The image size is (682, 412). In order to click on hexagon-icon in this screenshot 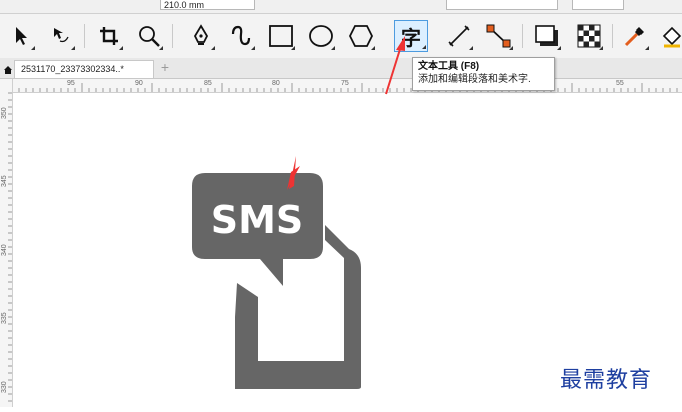, I will do `click(361, 36)`.